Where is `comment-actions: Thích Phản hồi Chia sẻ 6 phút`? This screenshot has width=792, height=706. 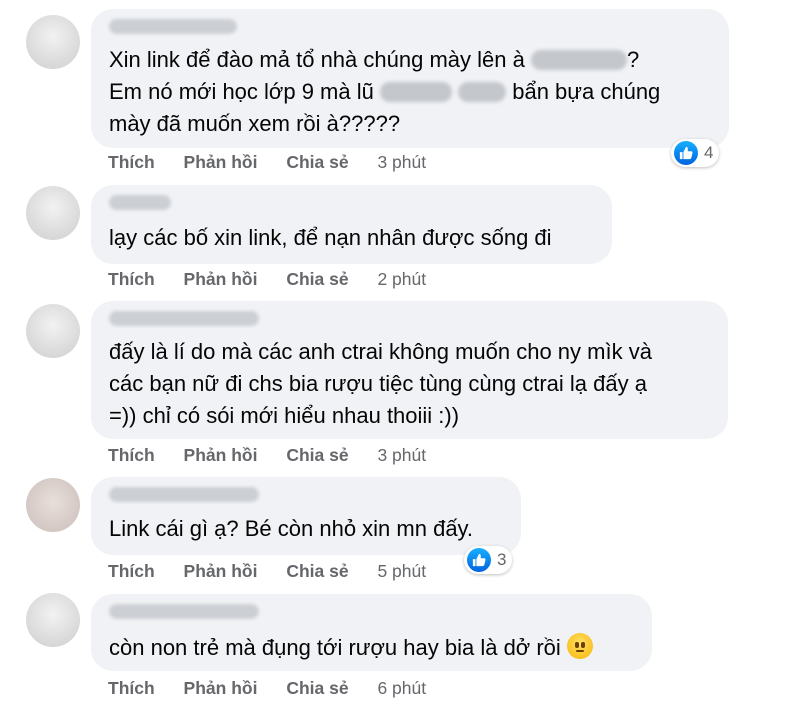
comment-actions: Thích Phản hồi Chia sẻ 6 phút is located at coordinates (267, 688).